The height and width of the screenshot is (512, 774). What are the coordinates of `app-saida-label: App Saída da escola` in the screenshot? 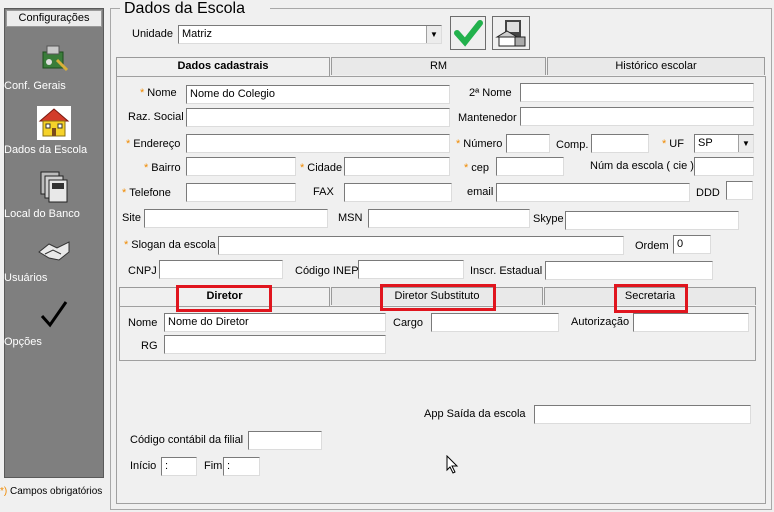 It's located at (475, 414).